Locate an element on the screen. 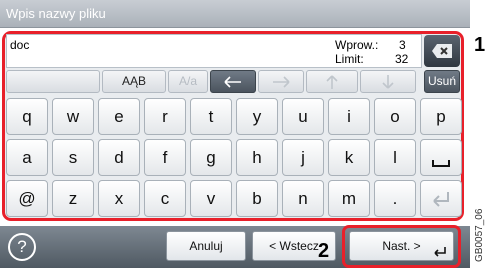 This screenshot has width=492, height=268. key-b: b is located at coordinates (257, 198).